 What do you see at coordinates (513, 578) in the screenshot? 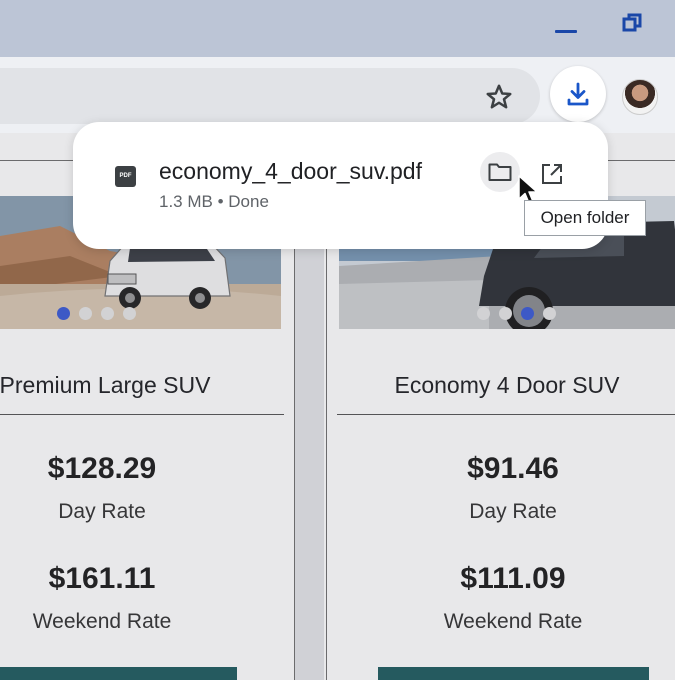
I see `weekend-price: $111.09` at bounding box center [513, 578].